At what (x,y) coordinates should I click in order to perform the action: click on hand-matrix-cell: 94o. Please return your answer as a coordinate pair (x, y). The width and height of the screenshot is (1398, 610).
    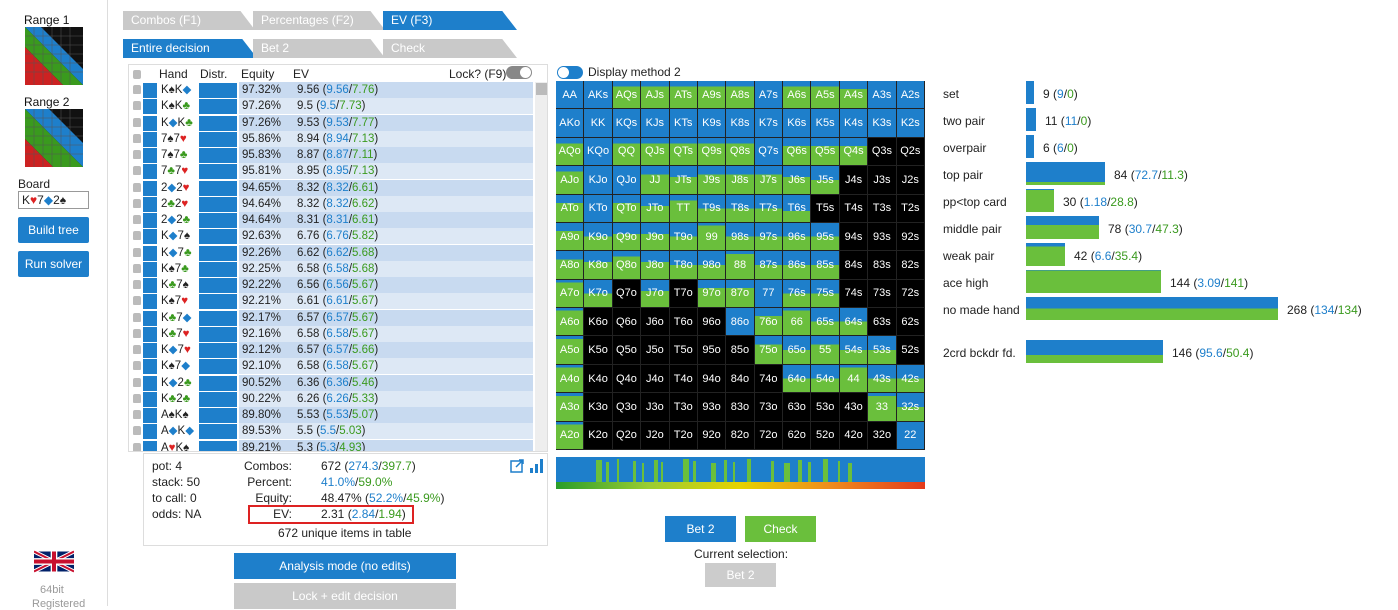
    Looking at the image, I should click on (712, 379).